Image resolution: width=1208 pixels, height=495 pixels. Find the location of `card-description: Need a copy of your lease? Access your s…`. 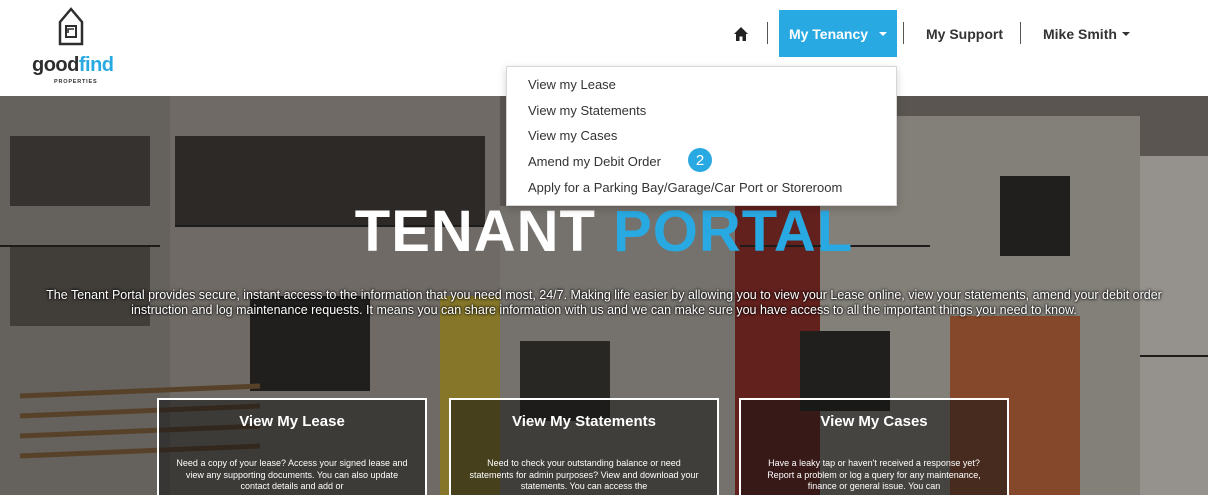

card-description: Need a copy of your lease? Access your s… is located at coordinates (292, 474).